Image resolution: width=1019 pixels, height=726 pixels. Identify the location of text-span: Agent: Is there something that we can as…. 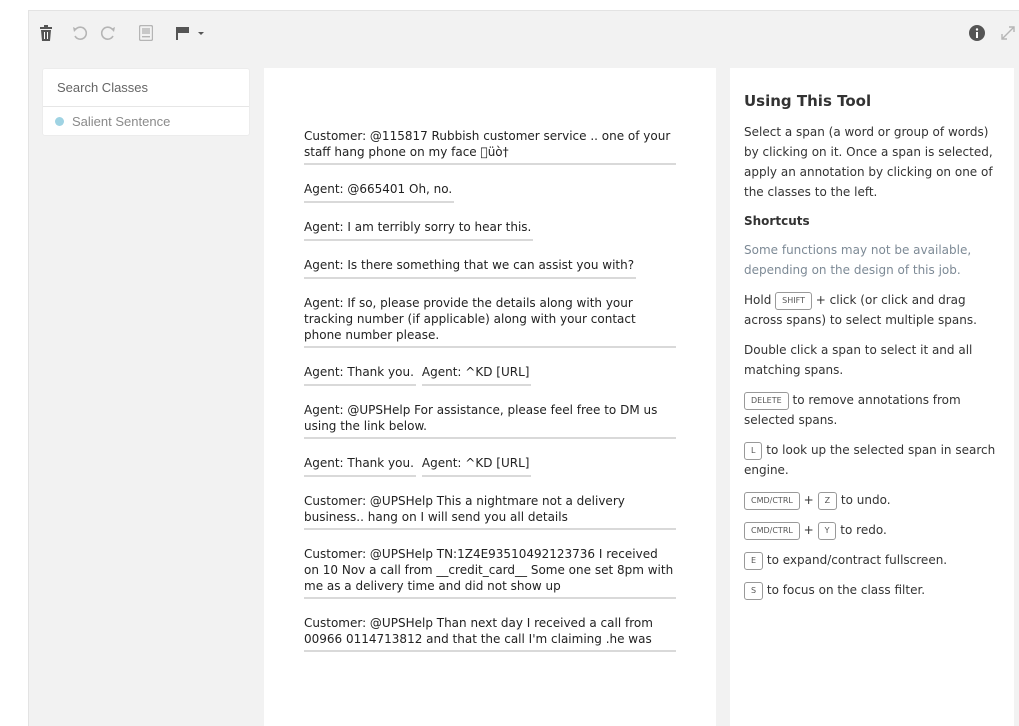
(470, 268).